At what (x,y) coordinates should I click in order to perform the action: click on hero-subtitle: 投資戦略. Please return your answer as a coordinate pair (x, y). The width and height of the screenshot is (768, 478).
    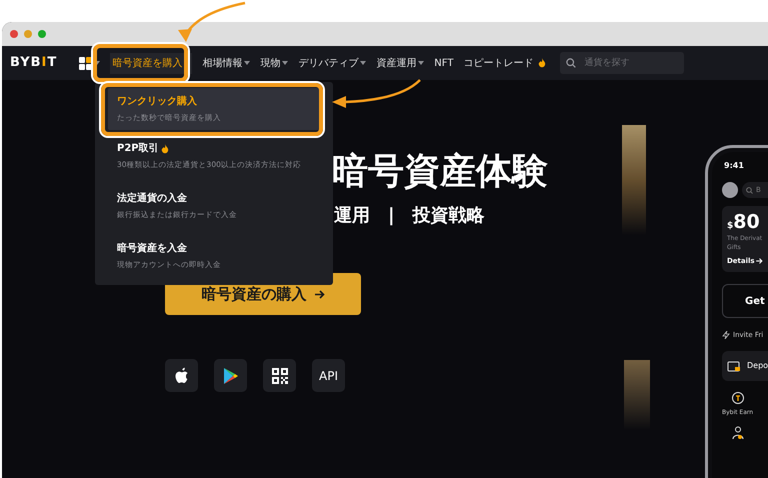
    Looking at the image, I should click on (448, 216).